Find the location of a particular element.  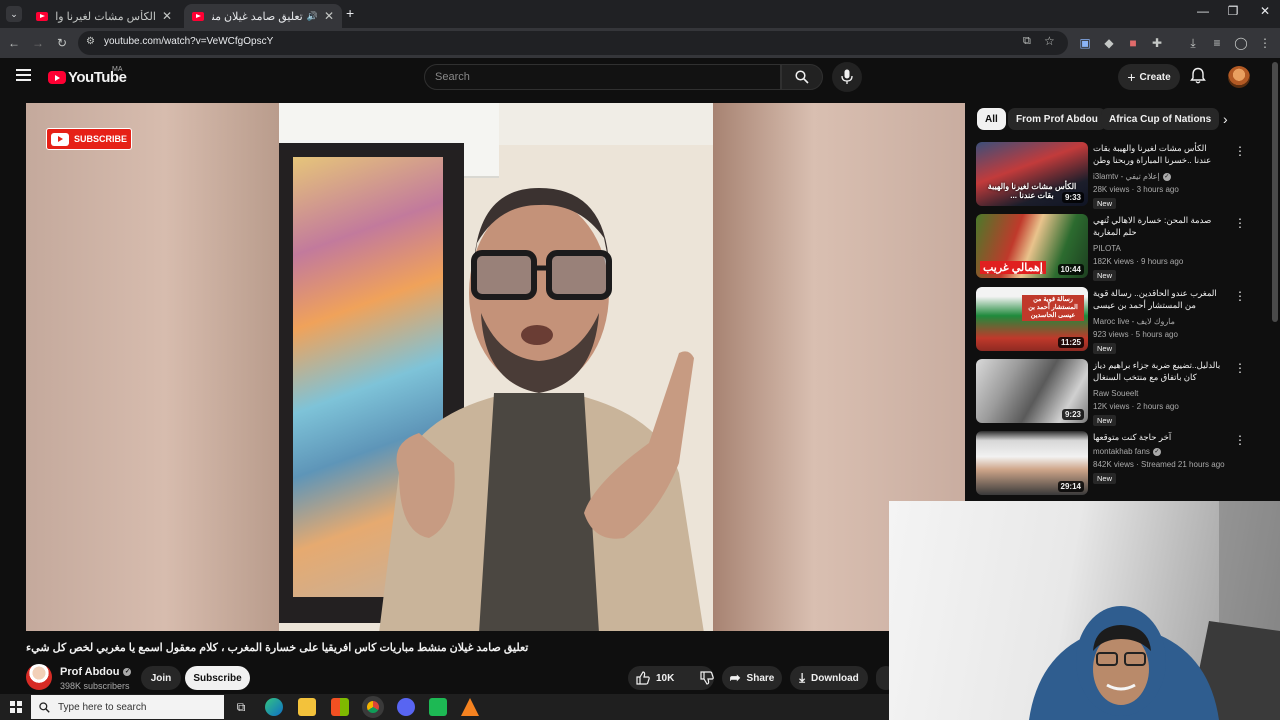

download-icon: ⤓ is located at coordinates (1193, 43).